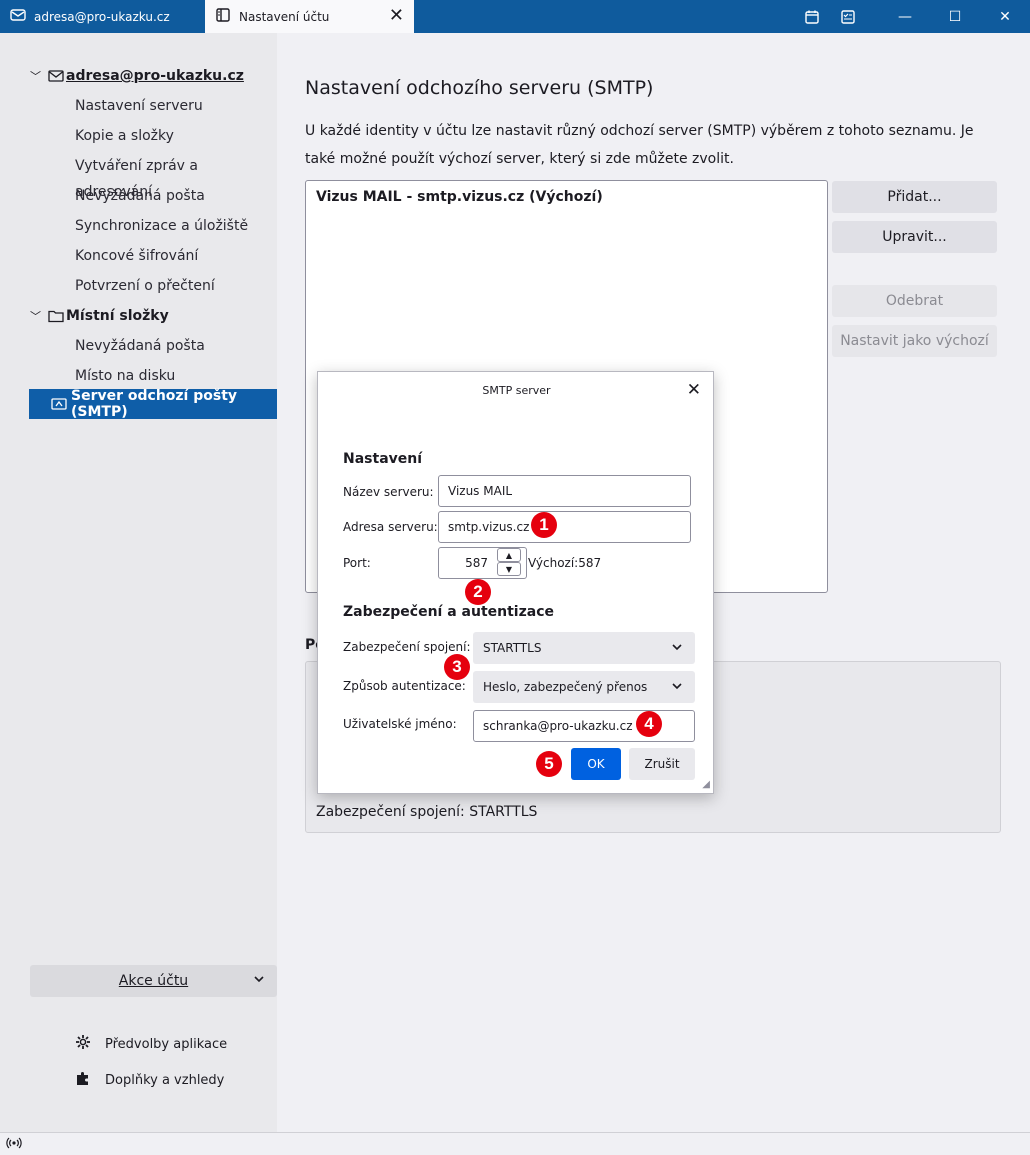 The image size is (1030, 1155). I want to click on page-title: Nastavení odchozího serveru (SMTP), so click(479, 88).